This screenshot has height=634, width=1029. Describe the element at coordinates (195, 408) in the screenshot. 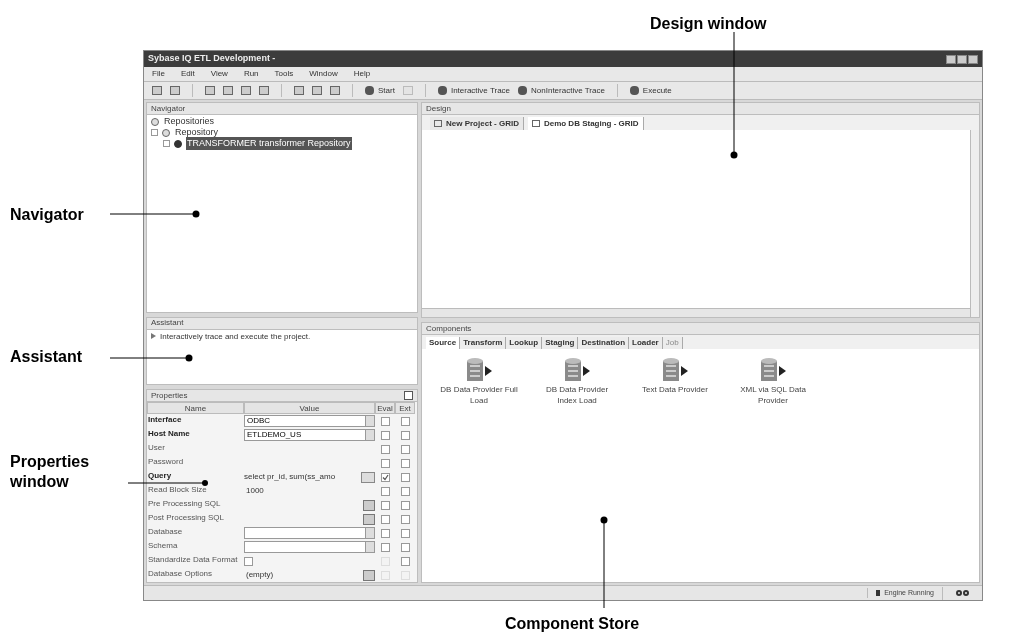

I see `column-header: Name` at that location.